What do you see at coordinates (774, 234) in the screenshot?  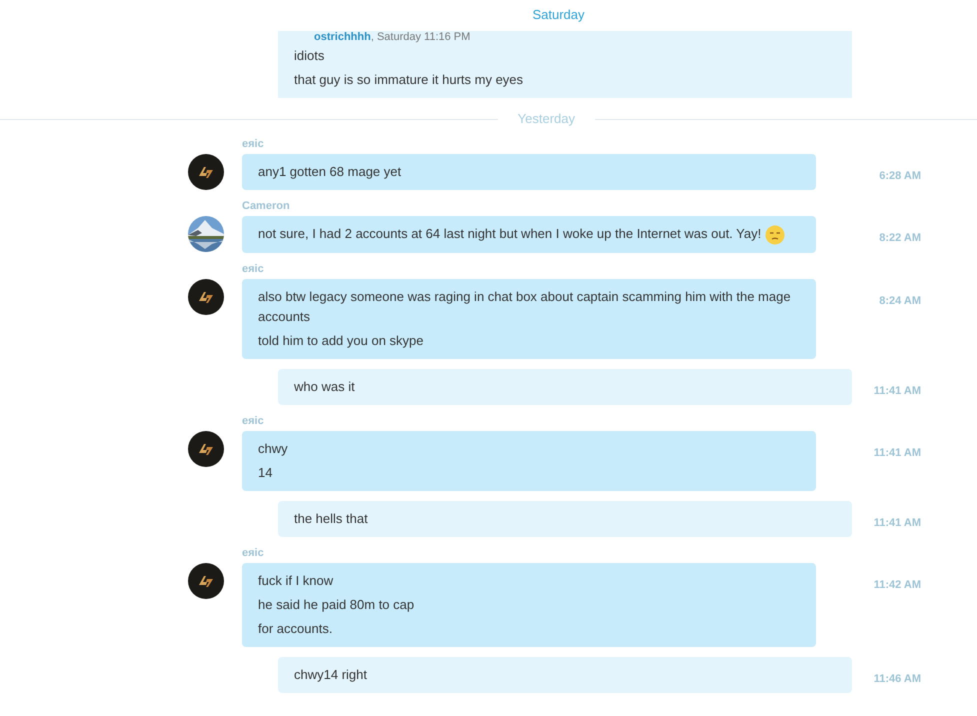 I see `unamused-face-icon` at bounding box center [774, 234].